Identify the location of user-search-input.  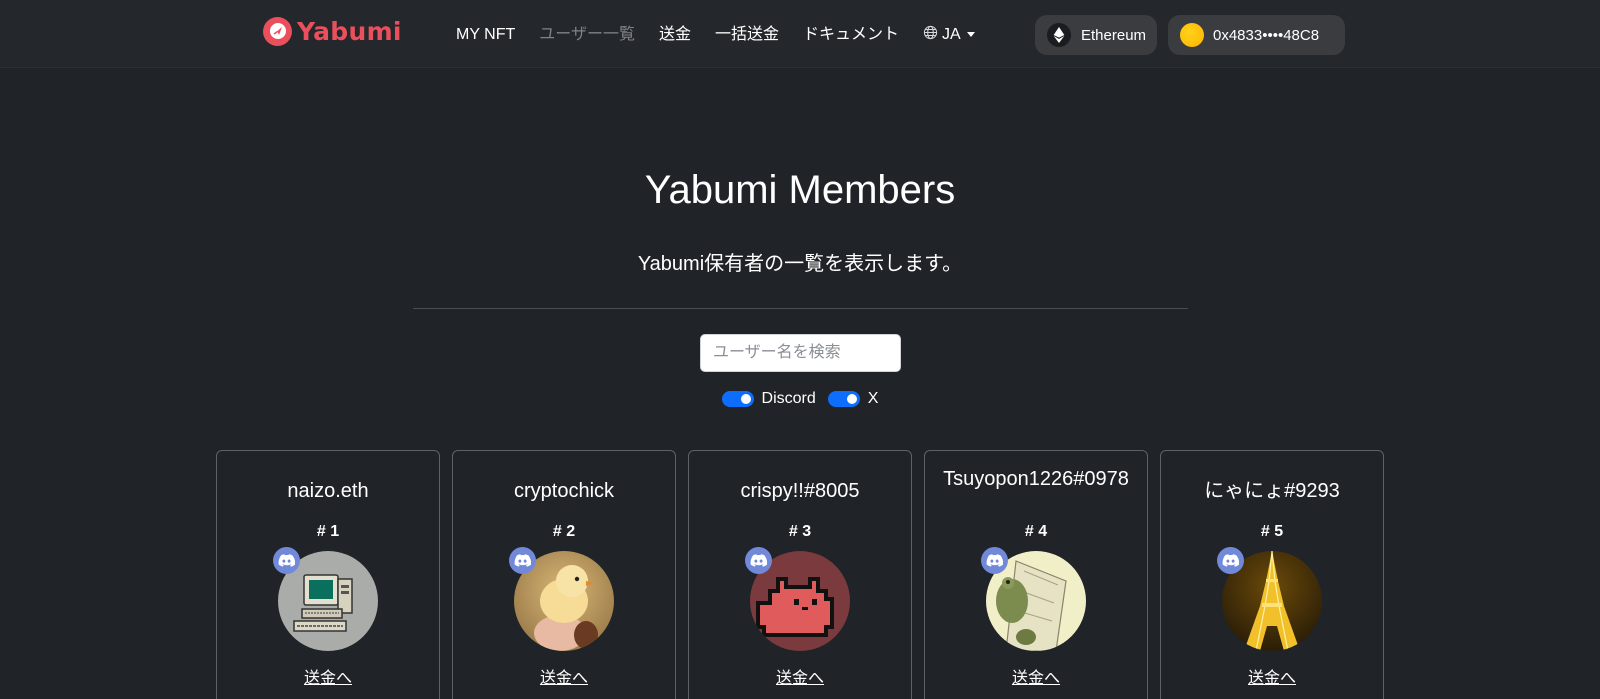
(800, 353).